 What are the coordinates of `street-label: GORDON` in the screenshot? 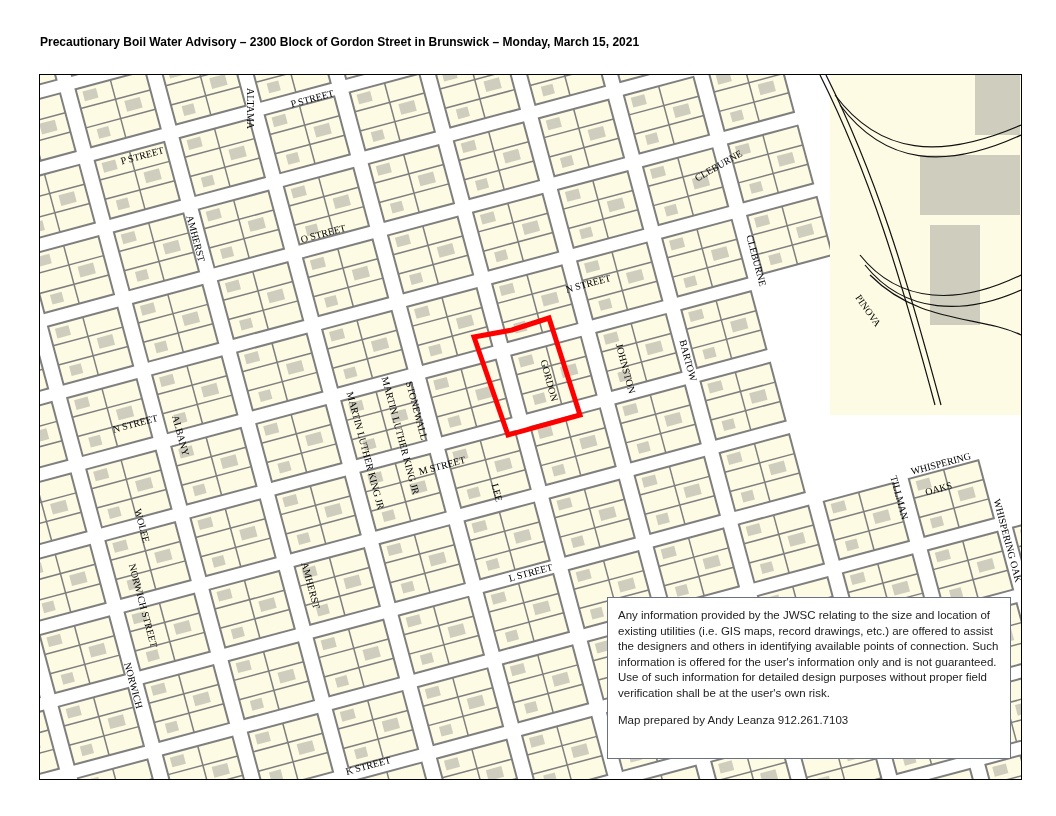 It's located at (549, 380).